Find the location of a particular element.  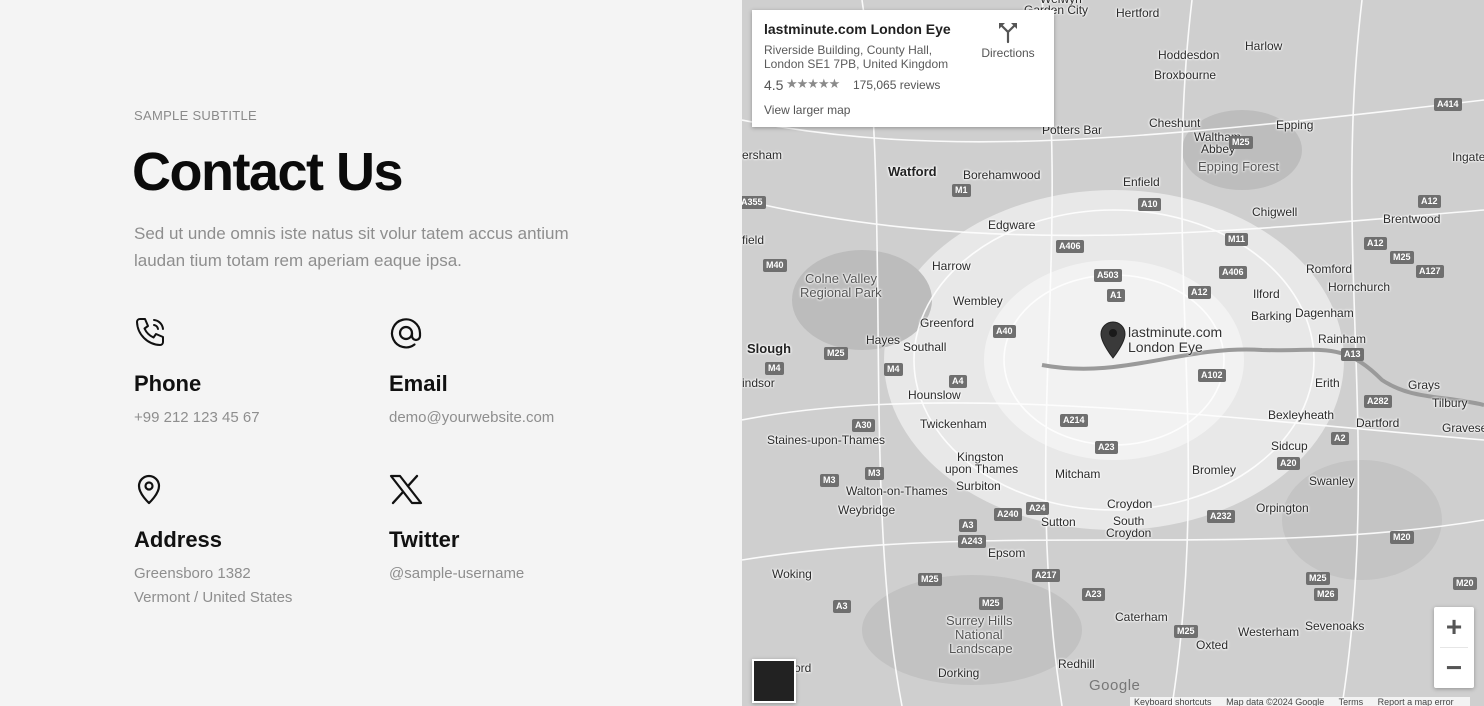

directions-button: Directions is located at coordinates (1008, 40).